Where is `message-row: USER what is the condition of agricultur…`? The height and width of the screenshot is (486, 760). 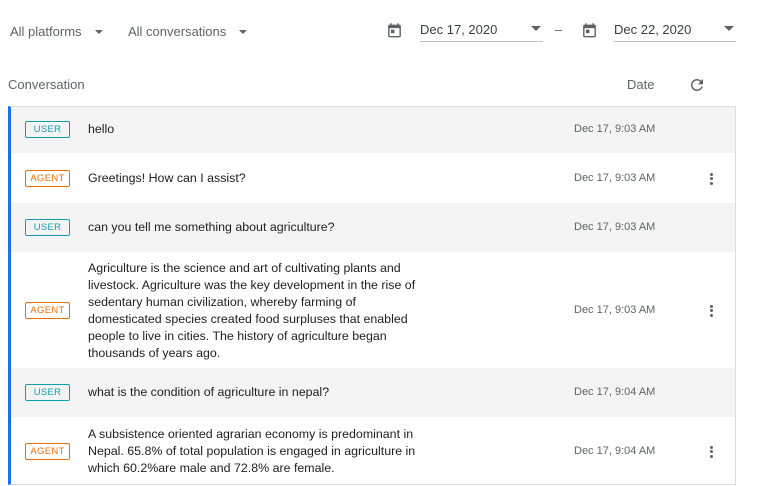
message-row: USER what is the condition of agricultur… is located at coordinates (373, 392).